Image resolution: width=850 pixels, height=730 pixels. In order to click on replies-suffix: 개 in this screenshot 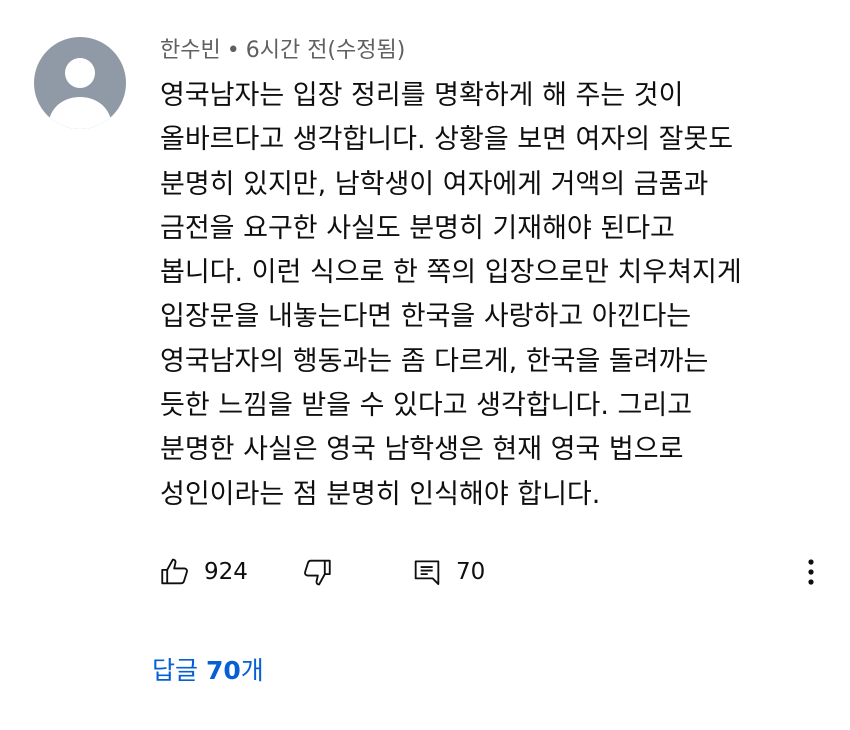, I will do `click(252, 670)`.